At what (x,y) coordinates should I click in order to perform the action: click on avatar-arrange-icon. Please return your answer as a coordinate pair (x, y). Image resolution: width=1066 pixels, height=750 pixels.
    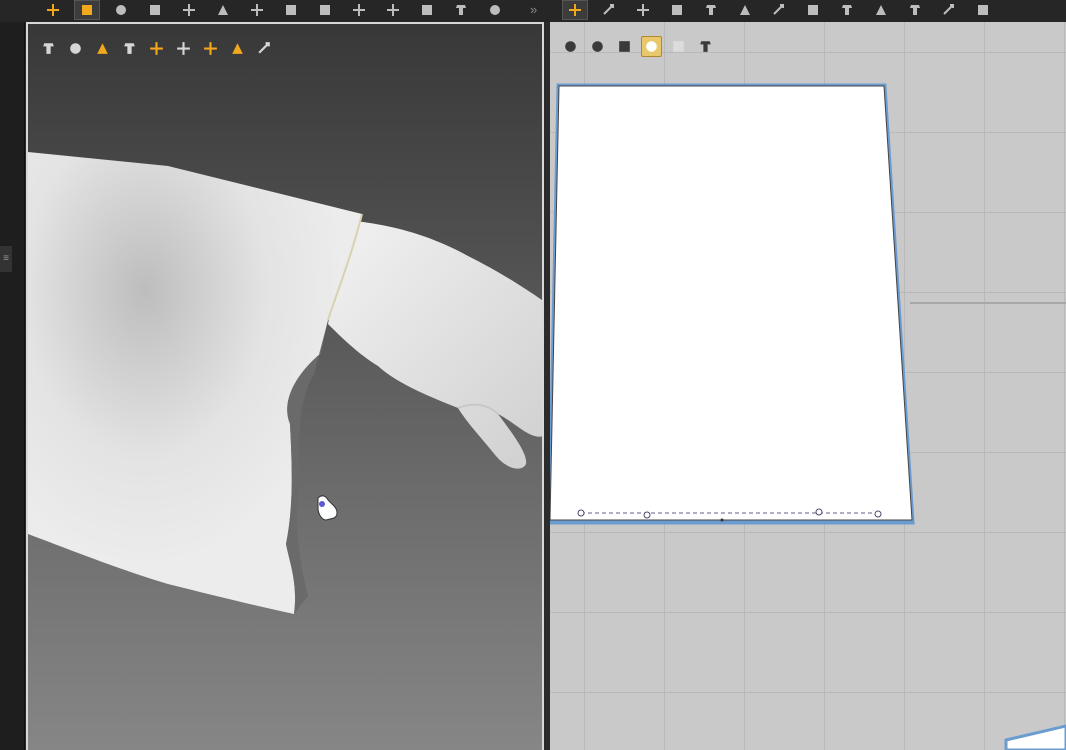
    Looking at the image, I should click on (291, 10).